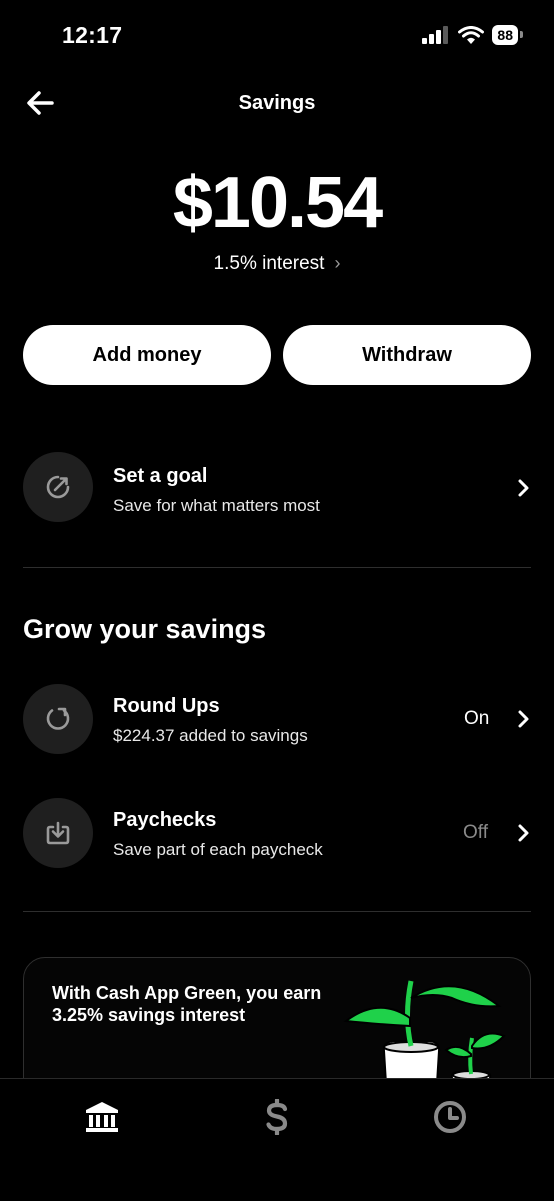  I want to click on round-ups-icon-circle, so click(58, 719).